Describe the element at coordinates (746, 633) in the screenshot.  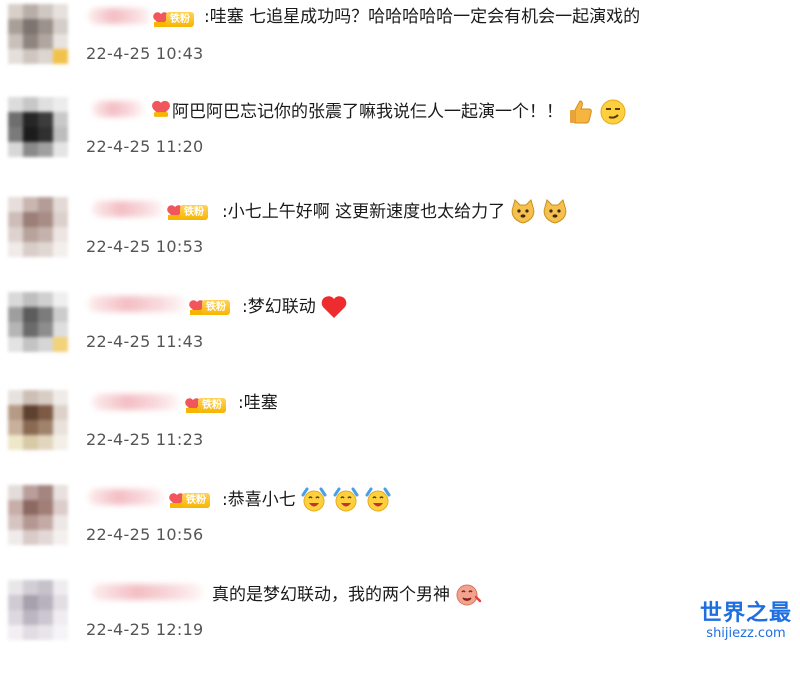
I see `watermark-url: shijiezz.com` at that location.